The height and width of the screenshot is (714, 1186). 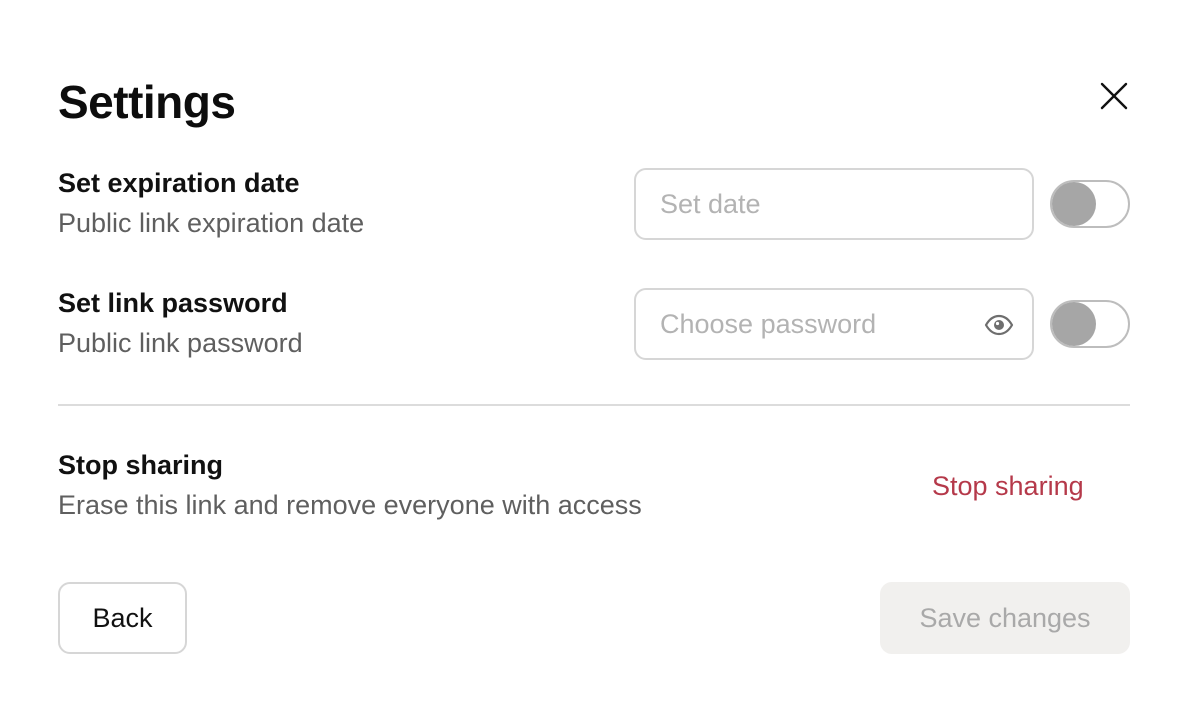 I want to click on expiration-toggle, so click(x=1090, y=204).